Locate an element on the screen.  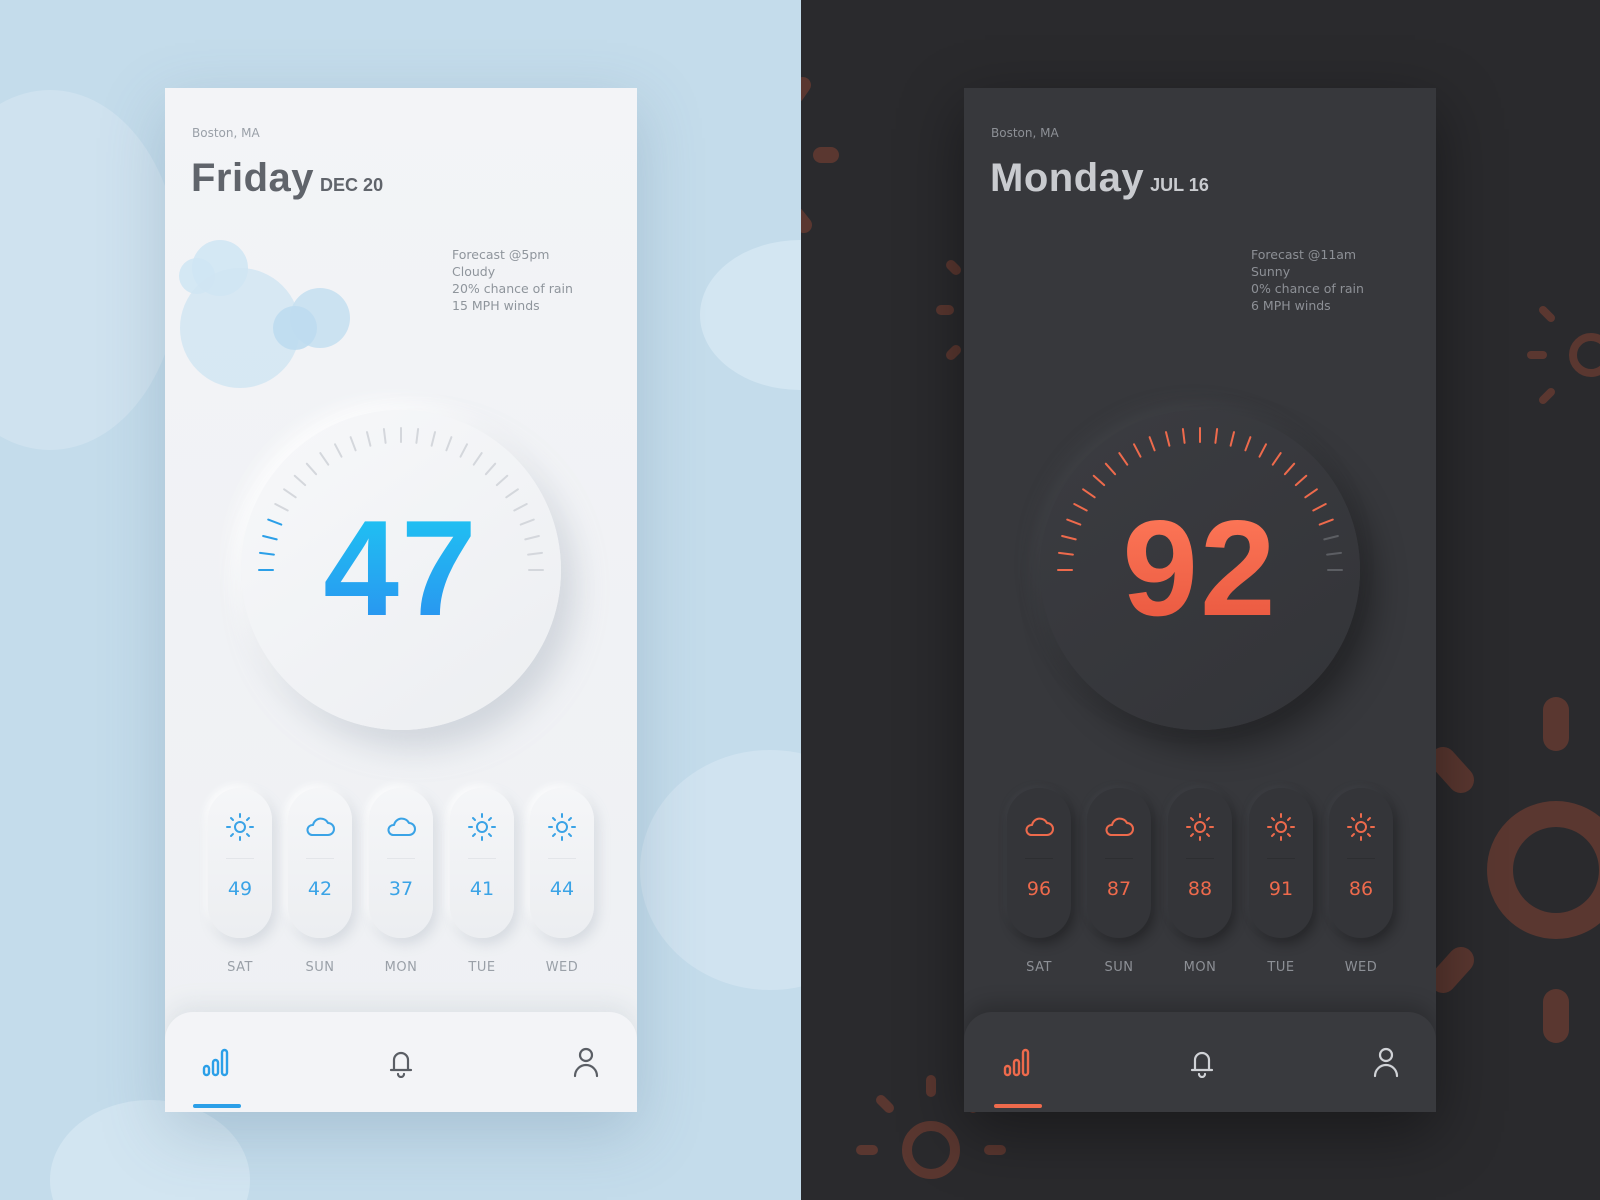
forecast-day-sun: 42 SUN is located at coordinates (320, 881).